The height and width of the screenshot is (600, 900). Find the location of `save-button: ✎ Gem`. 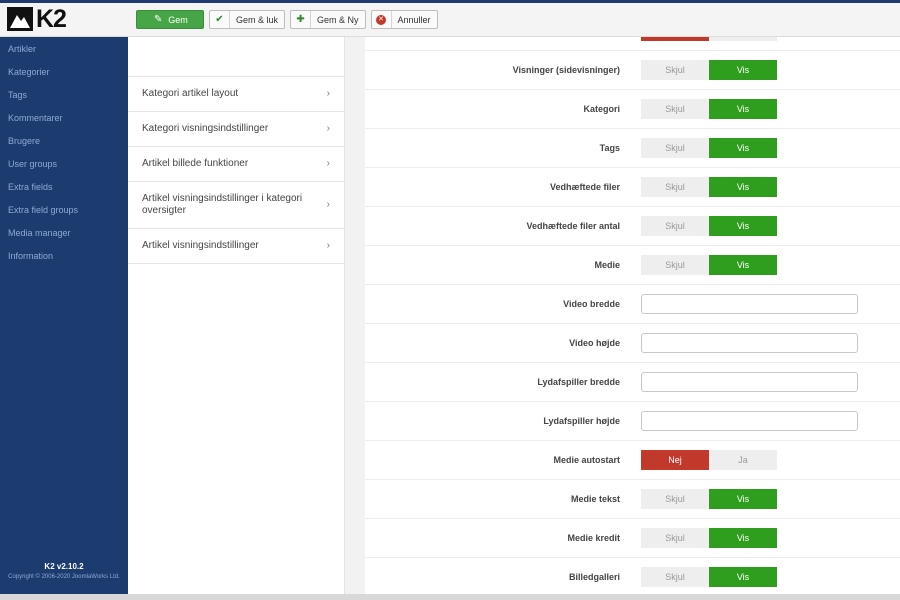

save-button: ✎ Gem is located at coordinates (170, 19).